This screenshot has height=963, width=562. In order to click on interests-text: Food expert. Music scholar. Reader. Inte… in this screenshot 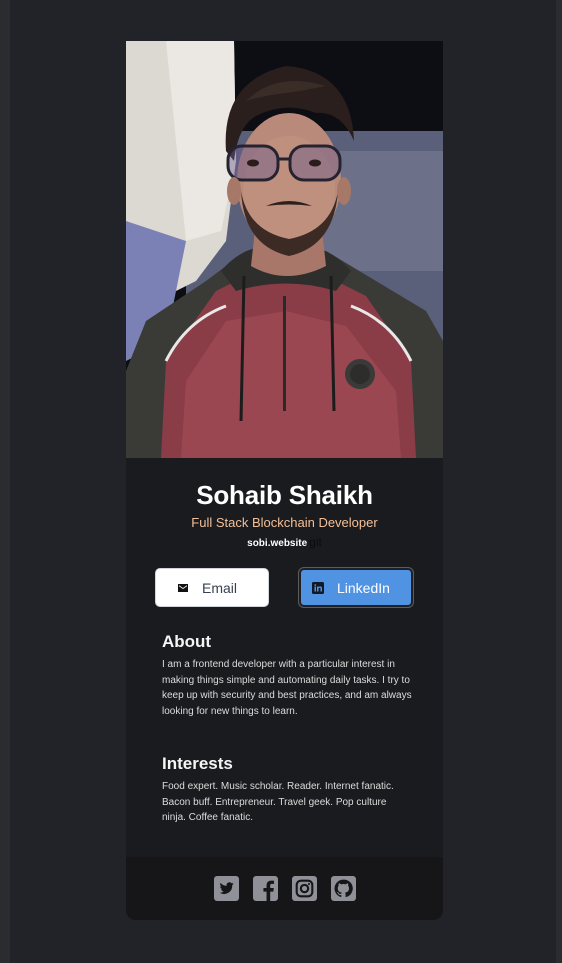, I will do `click(278, 802)`.